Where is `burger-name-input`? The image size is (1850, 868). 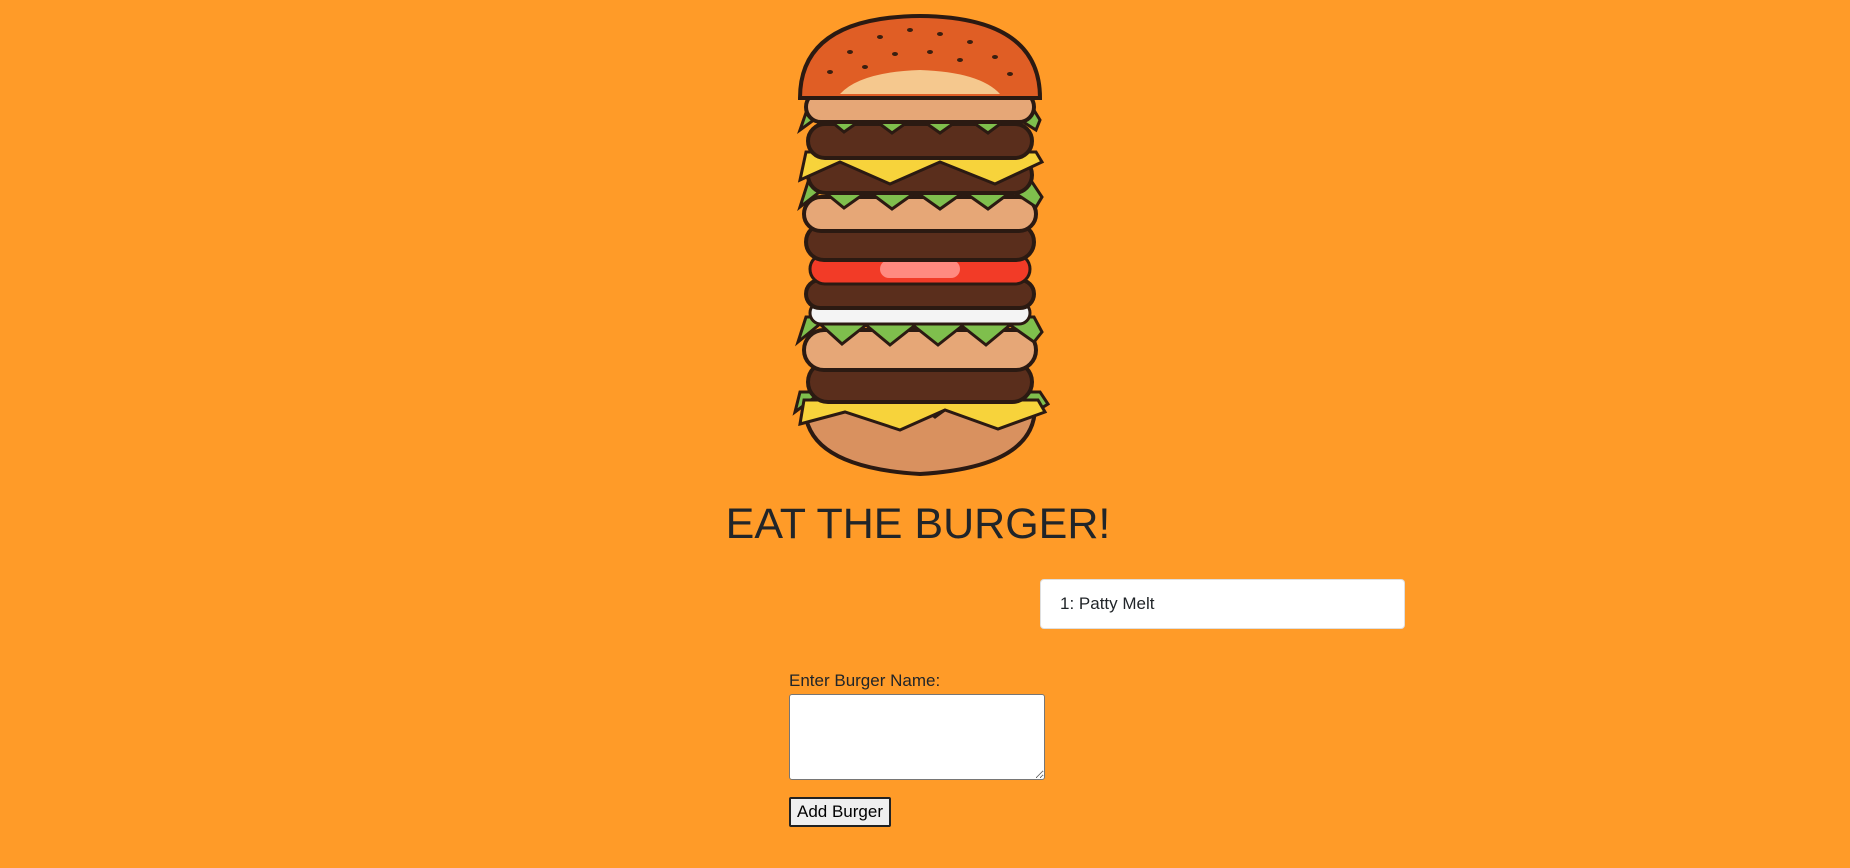
burger-name-input is located at coordinates (917, 737).